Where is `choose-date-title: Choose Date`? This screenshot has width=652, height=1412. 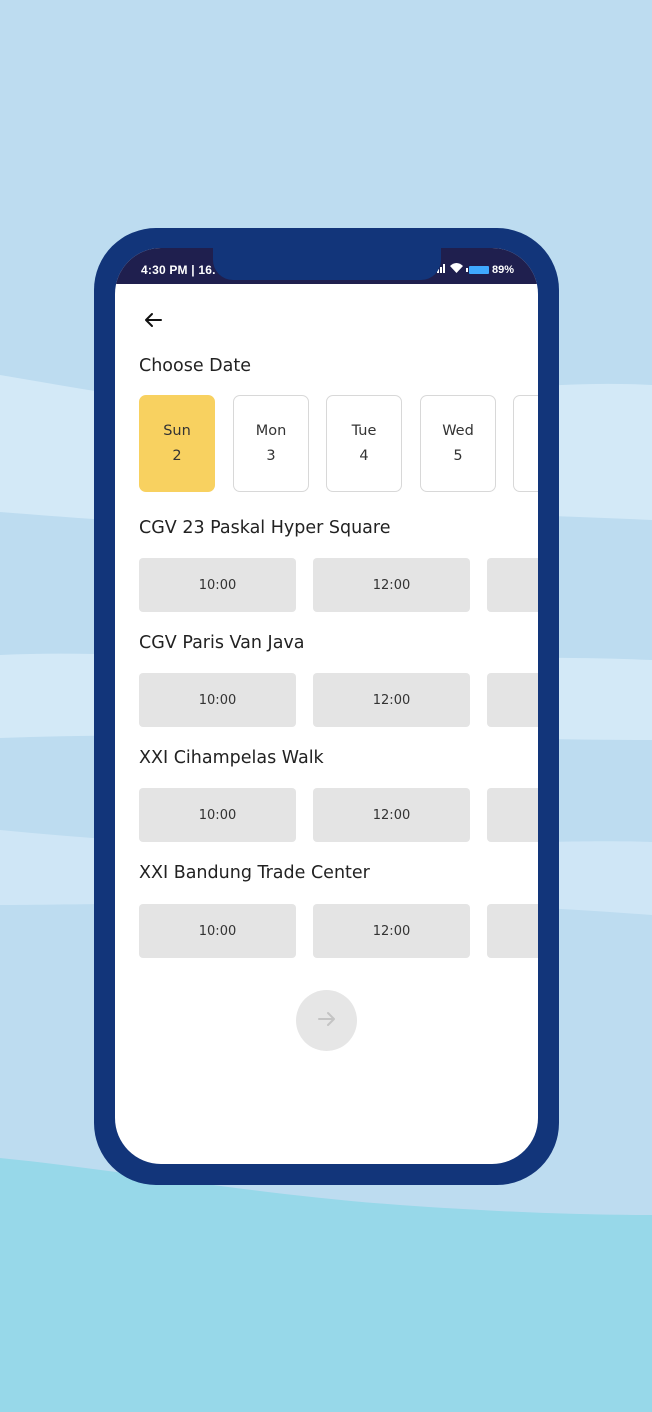
choose-date-title: Choose Date is located at coordinates (195, 366).